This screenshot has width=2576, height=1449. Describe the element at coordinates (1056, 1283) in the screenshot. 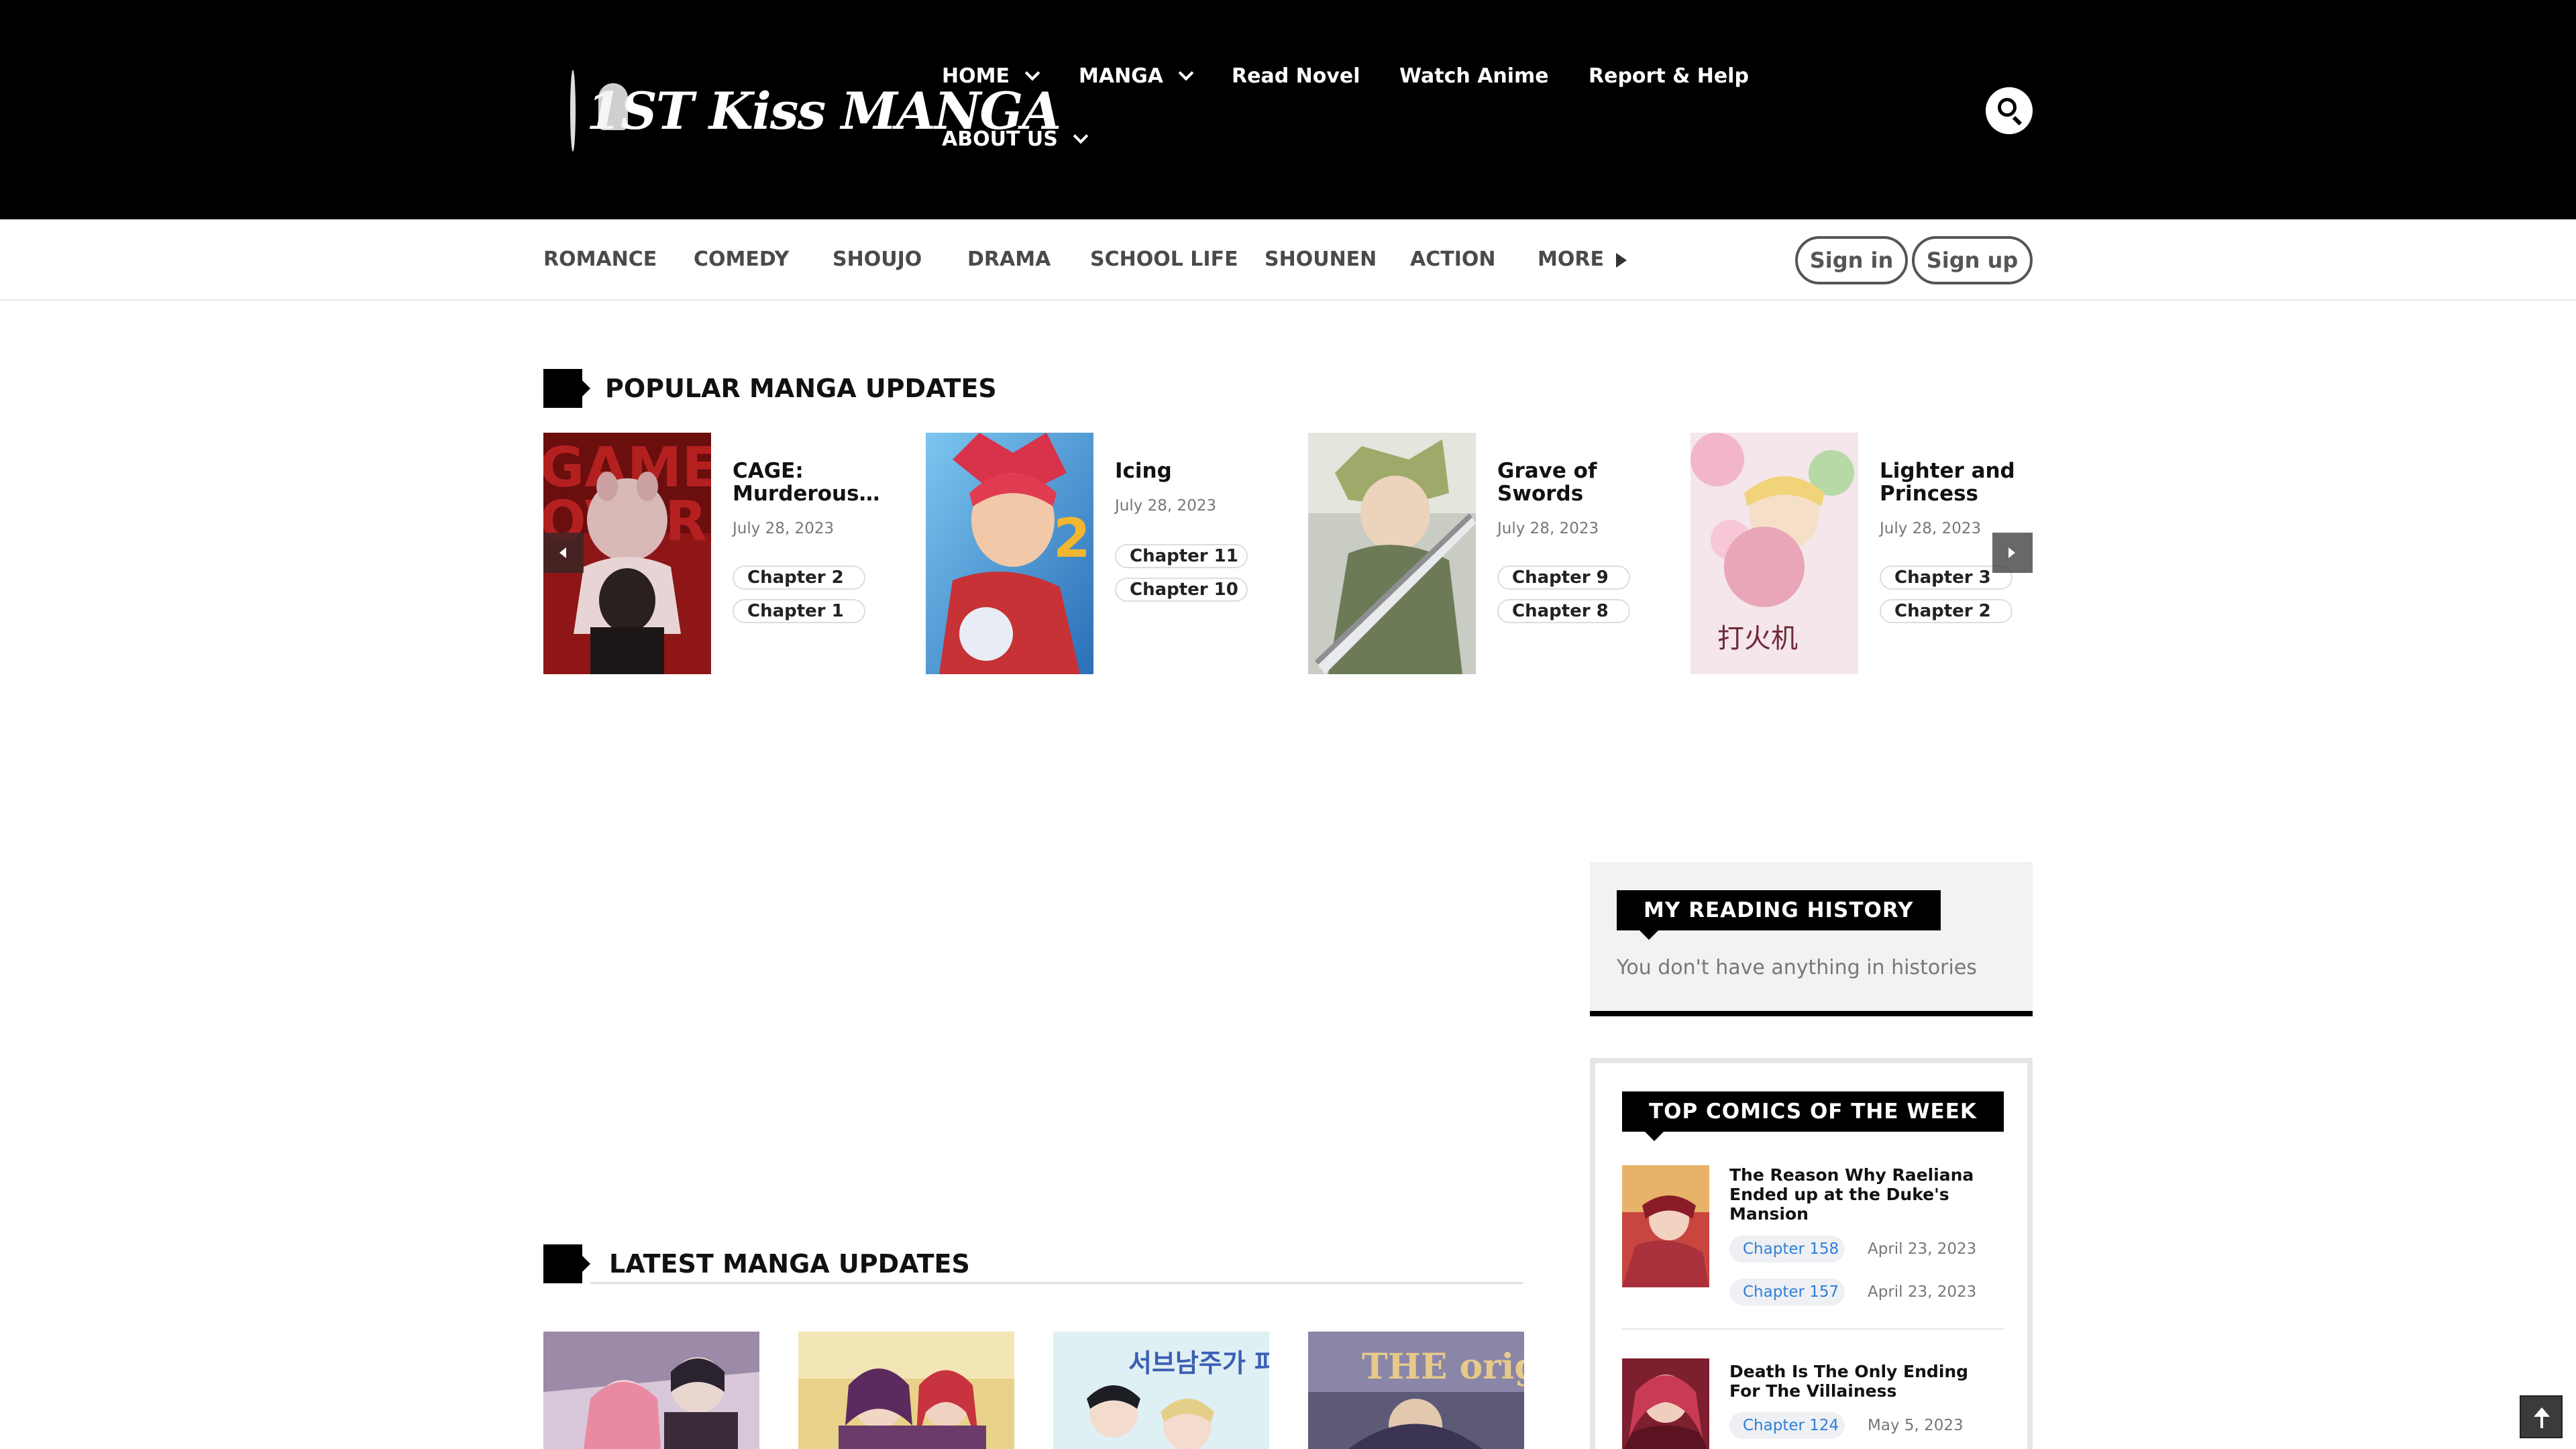

I see `latest-title-rule` at that location.